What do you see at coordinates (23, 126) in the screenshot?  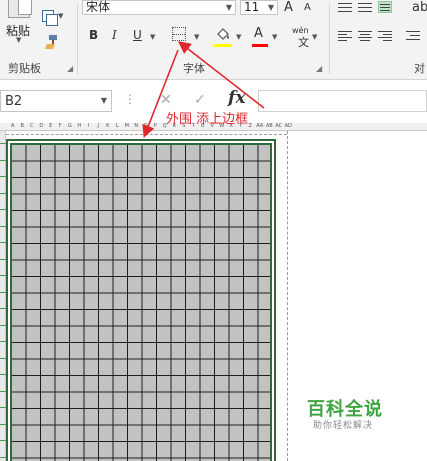 I see `column-header: B` at bounding box center [23, 126].